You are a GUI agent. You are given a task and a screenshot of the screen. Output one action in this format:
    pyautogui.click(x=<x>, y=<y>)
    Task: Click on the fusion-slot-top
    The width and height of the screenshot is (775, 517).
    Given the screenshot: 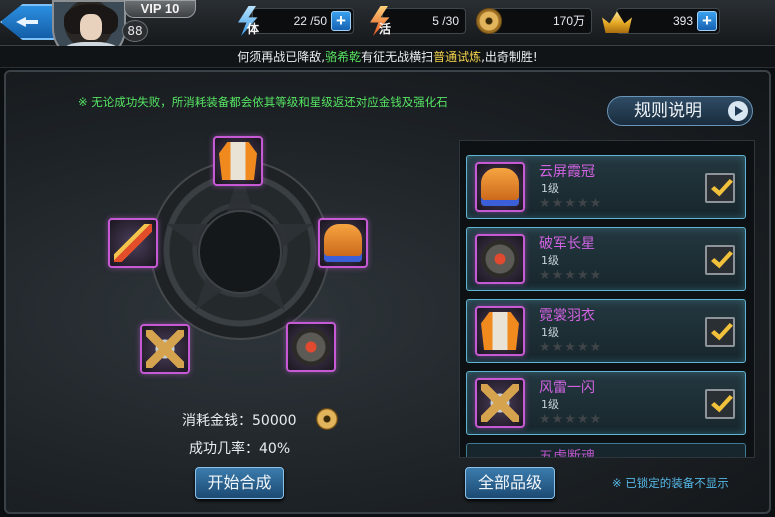 What is the action you would take?
    pyautogui.click(x=238, y=161)
    